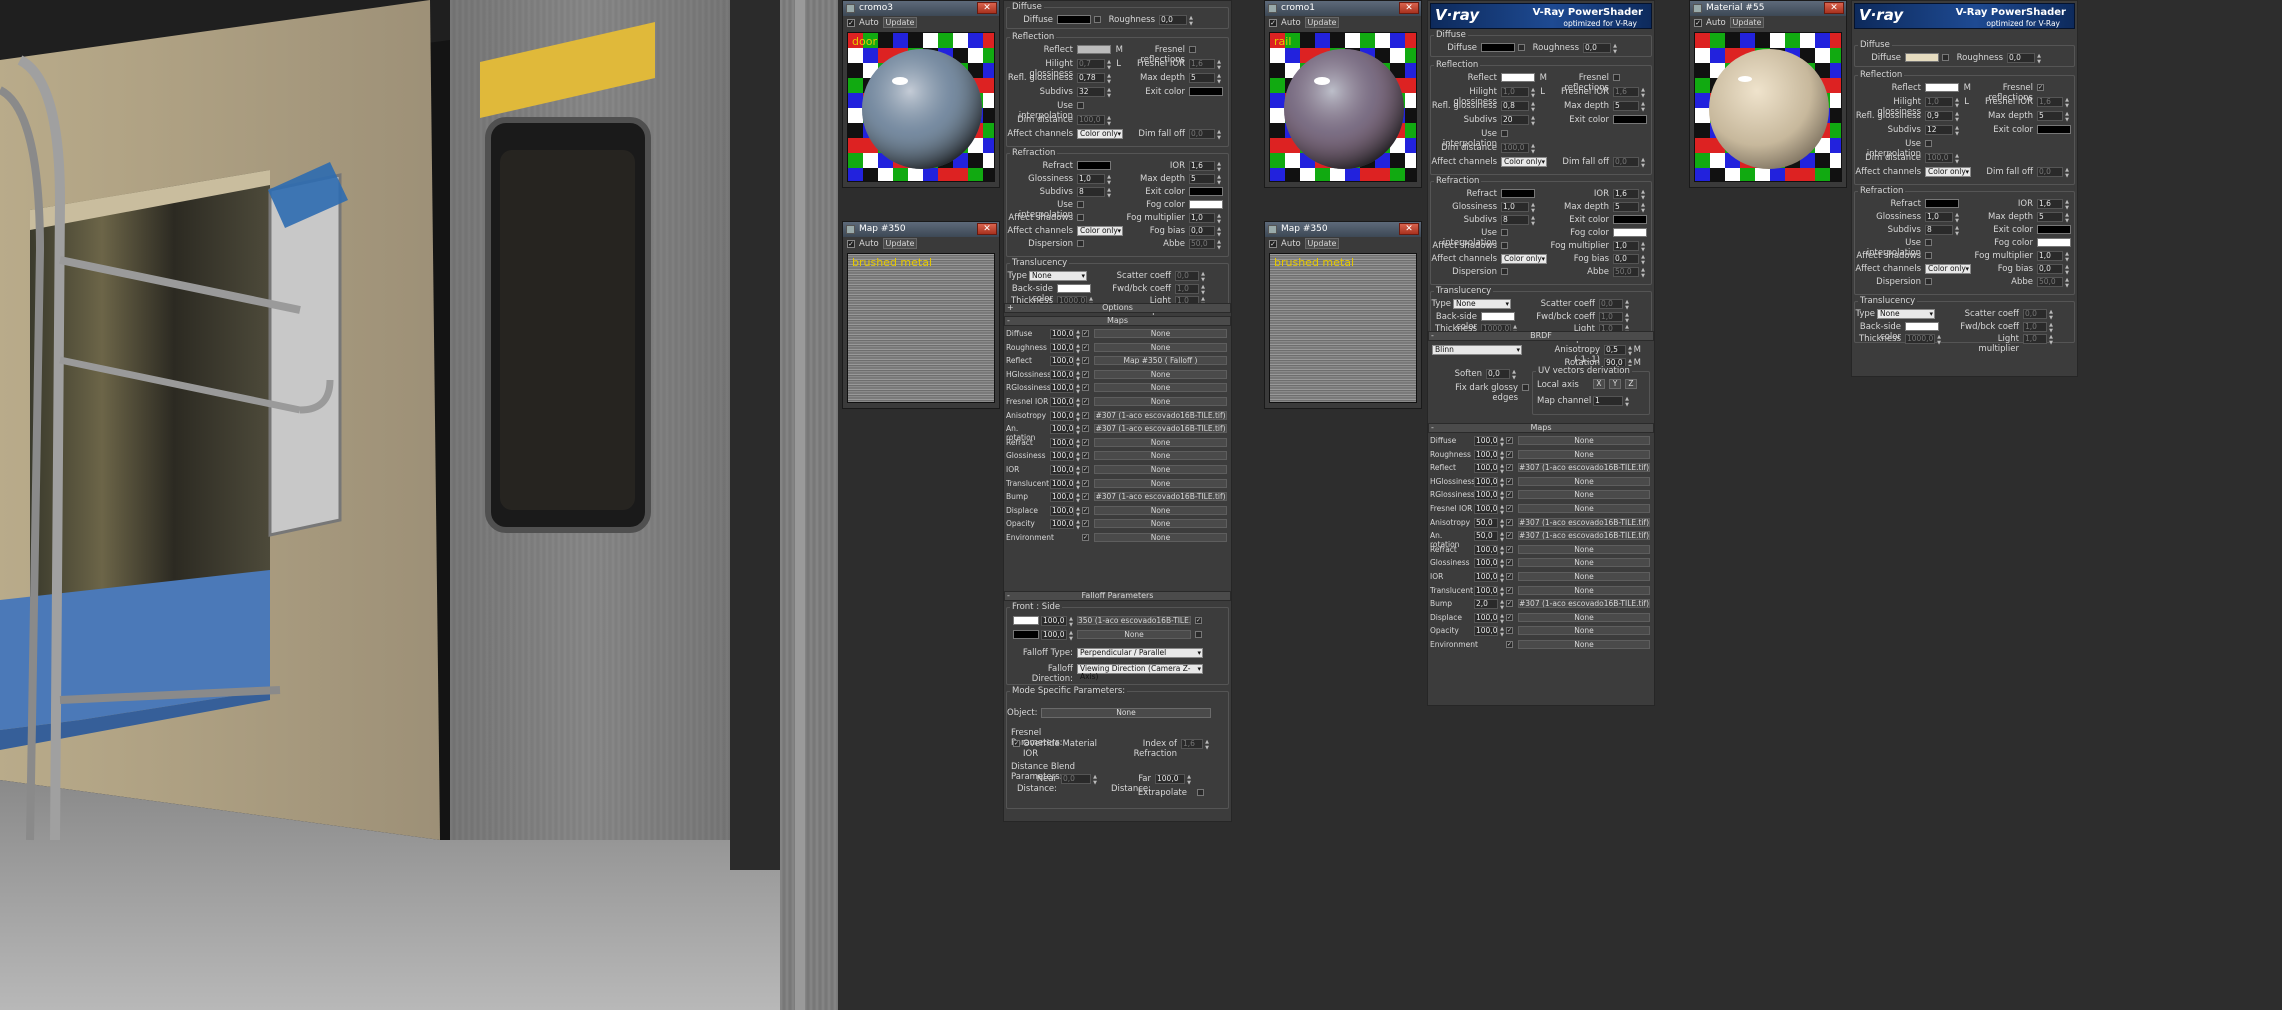 Image resolution: width=2282 pixels, height=1010 pixels. I want to click on dispersion-checkbox, so click(1080, 243).